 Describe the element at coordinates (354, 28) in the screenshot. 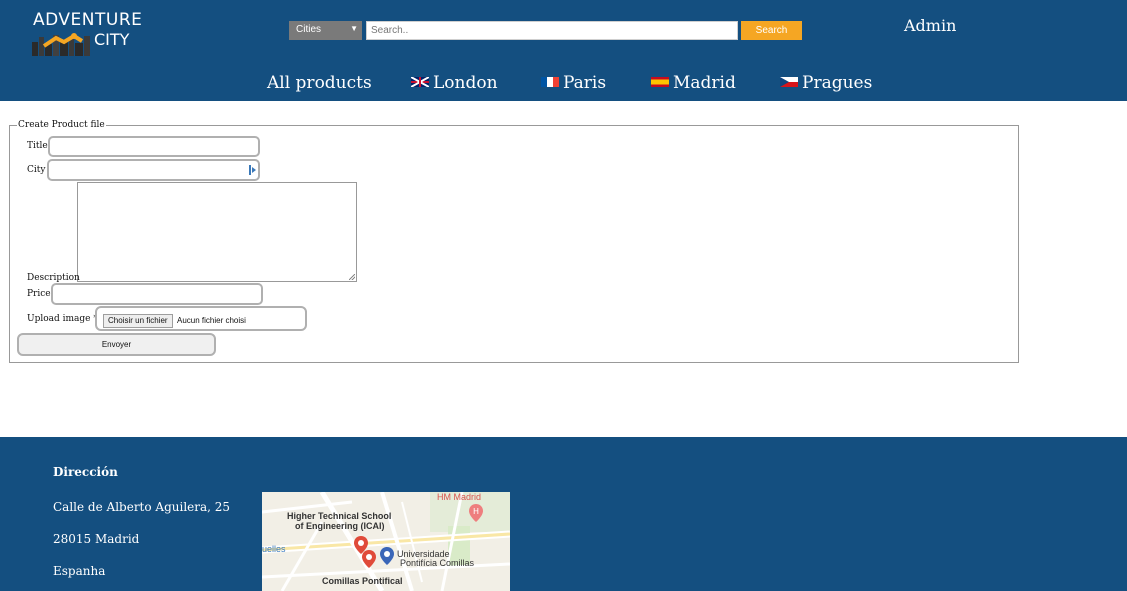

I see `chevron-down-icon: ▼` at that location.